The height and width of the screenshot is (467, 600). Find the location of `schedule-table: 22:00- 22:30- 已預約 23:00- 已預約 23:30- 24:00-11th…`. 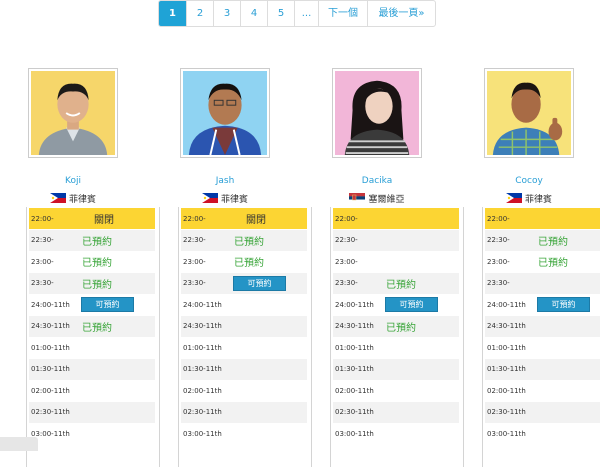

schedule-table: 22:00- 22:30- 已預約 23:00- 已預約 23:30- 24:00-11th… is located at coordinates (541, 337).